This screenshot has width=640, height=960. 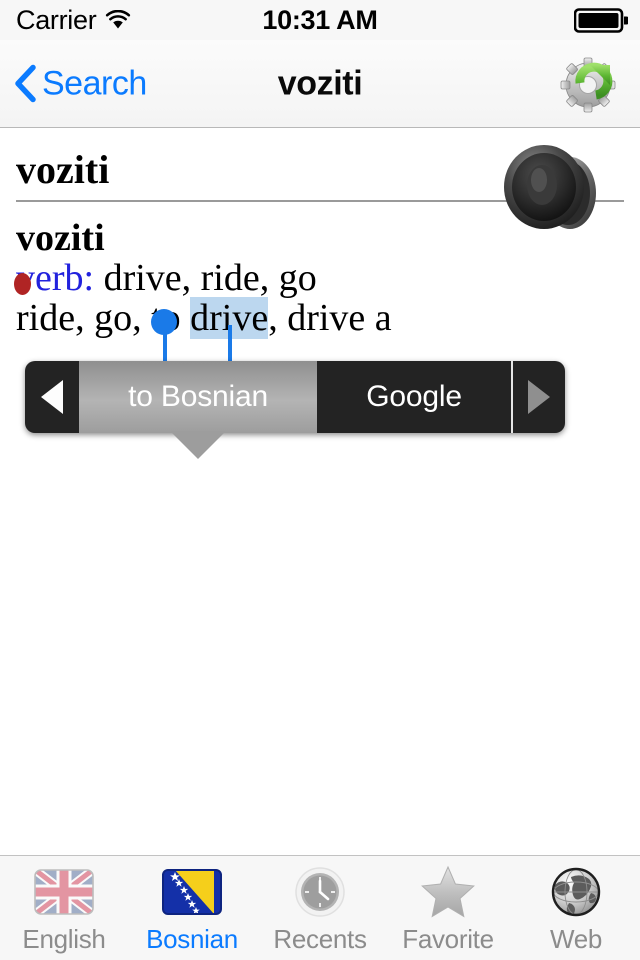 I want to click on tab-bar: English Bosnian Recents Favorite Web, so click(x=320, y=907).